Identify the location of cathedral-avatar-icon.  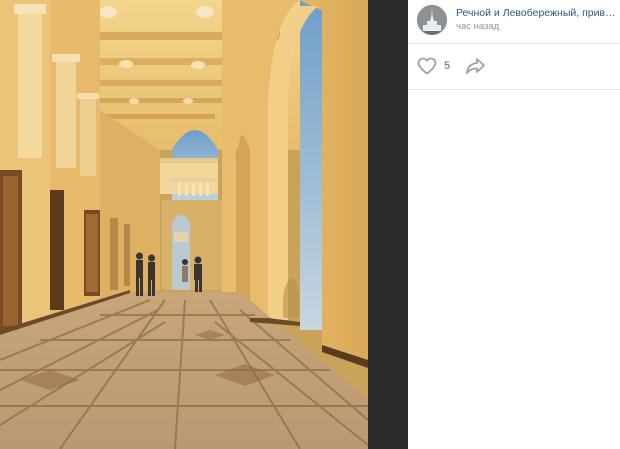
(432, 20).